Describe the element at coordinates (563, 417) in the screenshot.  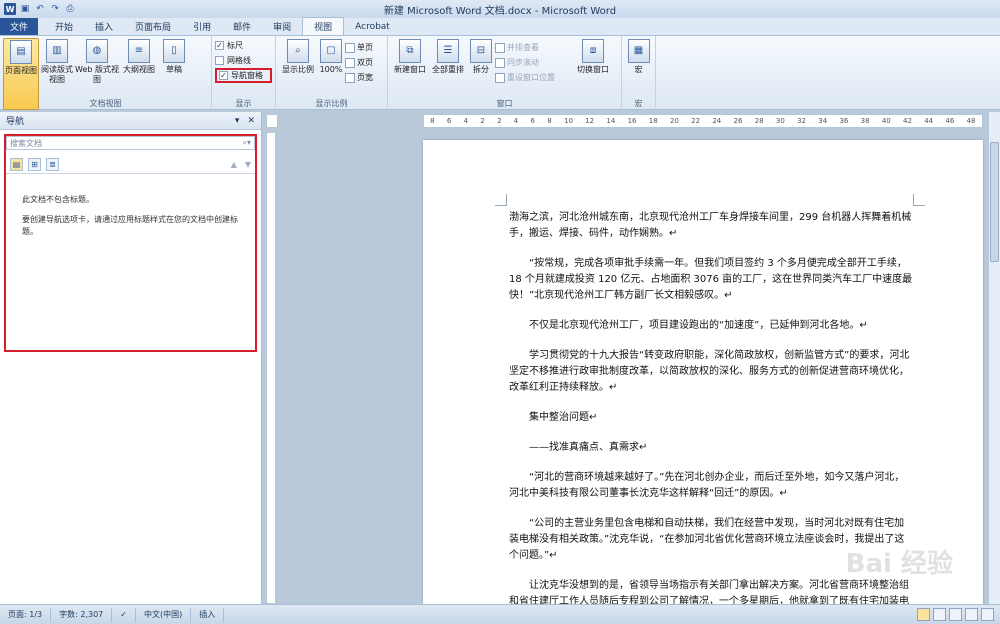
I see `document-paragraph: 集中整治问题↵` at that location.